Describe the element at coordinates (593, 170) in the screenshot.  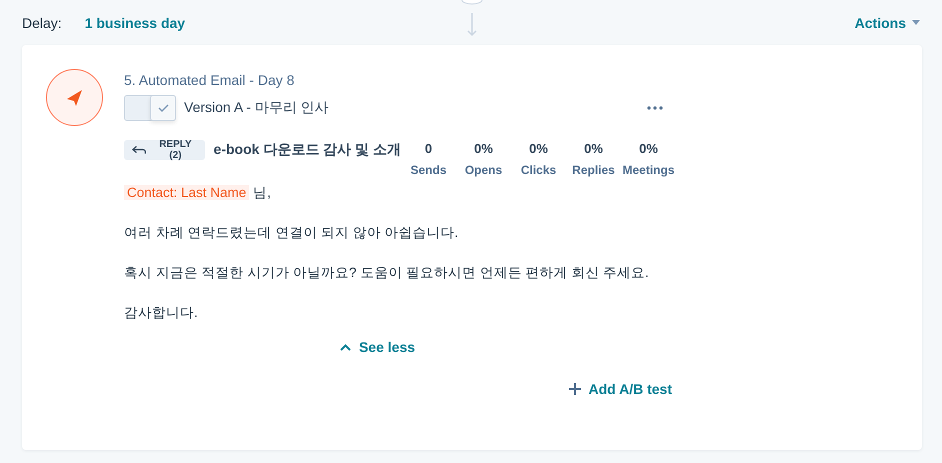
I see `stat-label: Replies` at that location.